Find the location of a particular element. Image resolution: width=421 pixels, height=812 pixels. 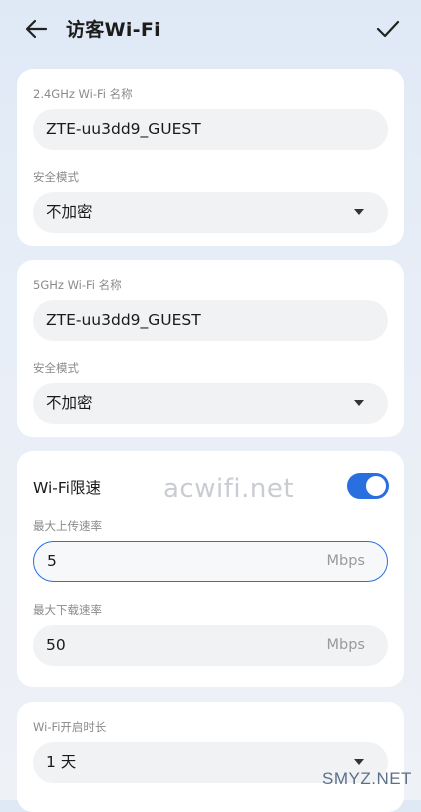

download-rate-label: 最大下载速率 is located at coordinates (67, 610).